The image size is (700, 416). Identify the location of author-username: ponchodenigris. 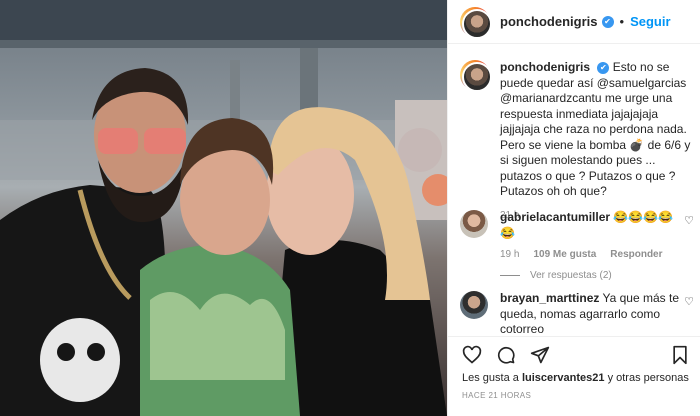
(549, 21).